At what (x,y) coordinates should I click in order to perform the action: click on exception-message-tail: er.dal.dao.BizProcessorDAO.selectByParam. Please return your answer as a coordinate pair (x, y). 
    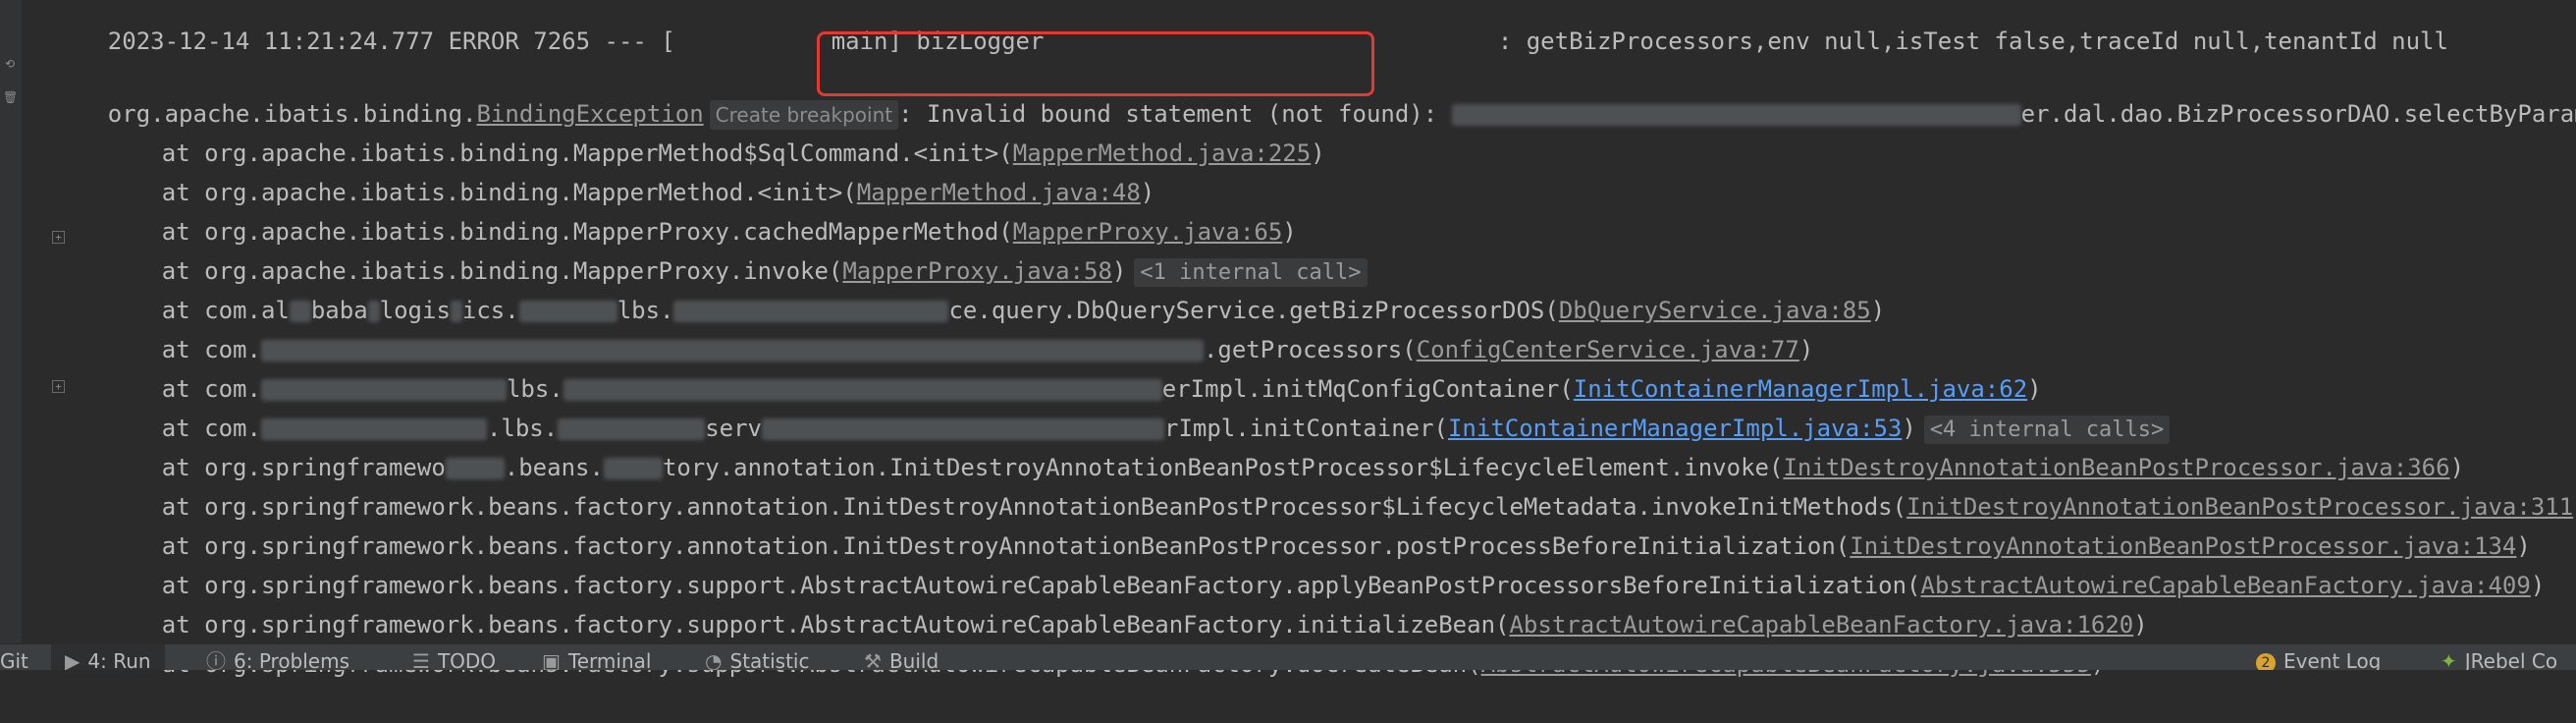
    Looking at the image, I should click on (2298, 114).